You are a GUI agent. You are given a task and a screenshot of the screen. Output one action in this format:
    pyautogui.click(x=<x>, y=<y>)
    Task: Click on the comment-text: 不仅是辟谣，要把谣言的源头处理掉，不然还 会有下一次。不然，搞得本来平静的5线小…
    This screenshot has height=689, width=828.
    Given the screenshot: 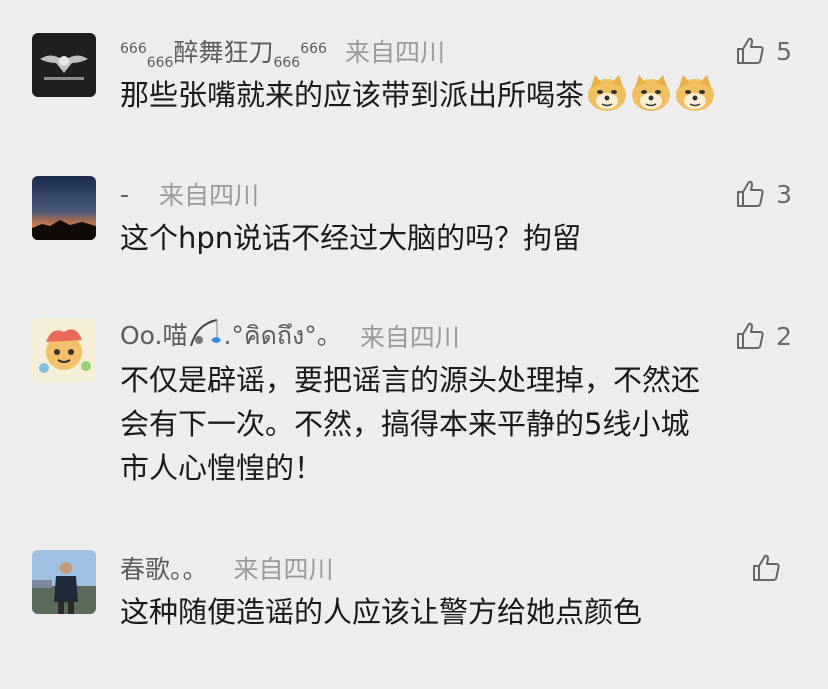 What is the action you would take?
    pyautogui.click(x=410, y=424)
    